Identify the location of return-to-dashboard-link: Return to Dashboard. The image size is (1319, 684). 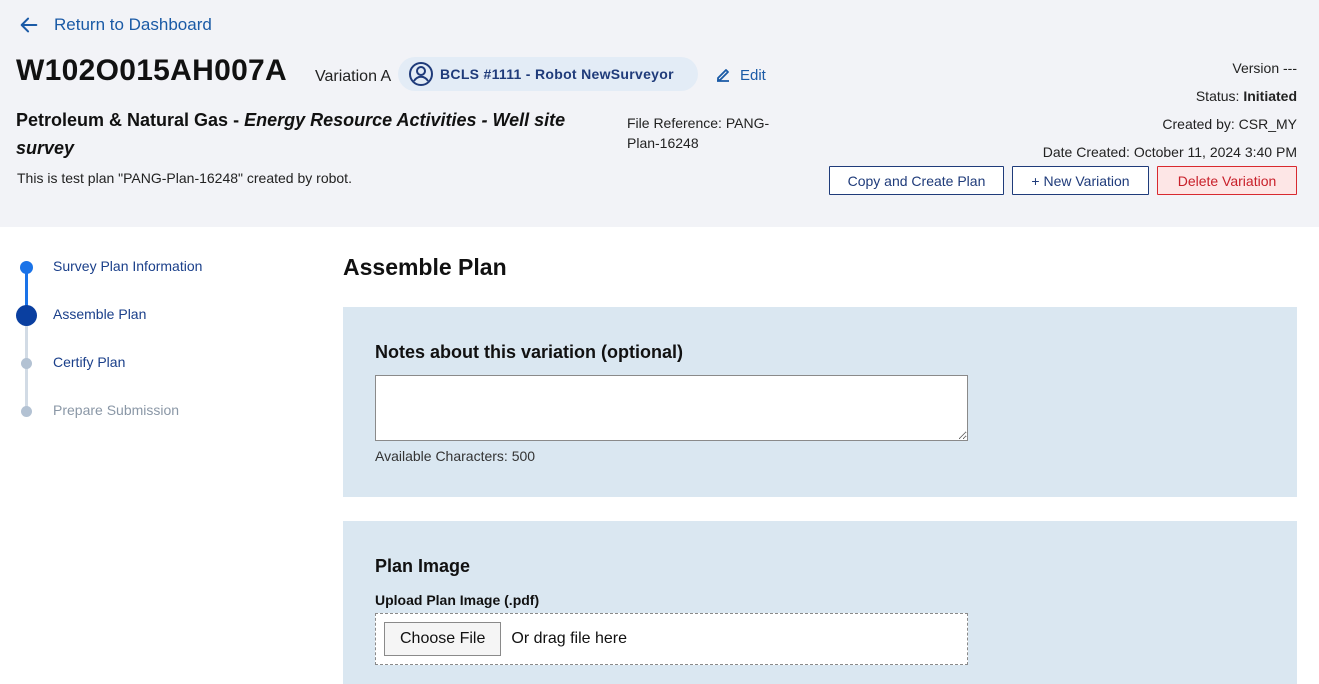
(115, 25).